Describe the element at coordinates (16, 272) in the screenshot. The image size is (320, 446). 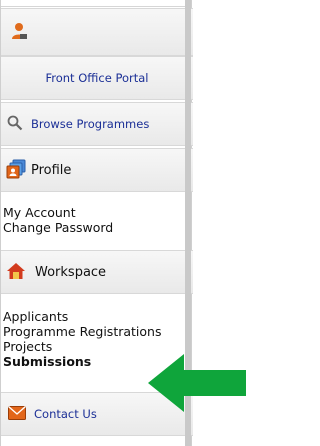
I see `home-icon` at that location.